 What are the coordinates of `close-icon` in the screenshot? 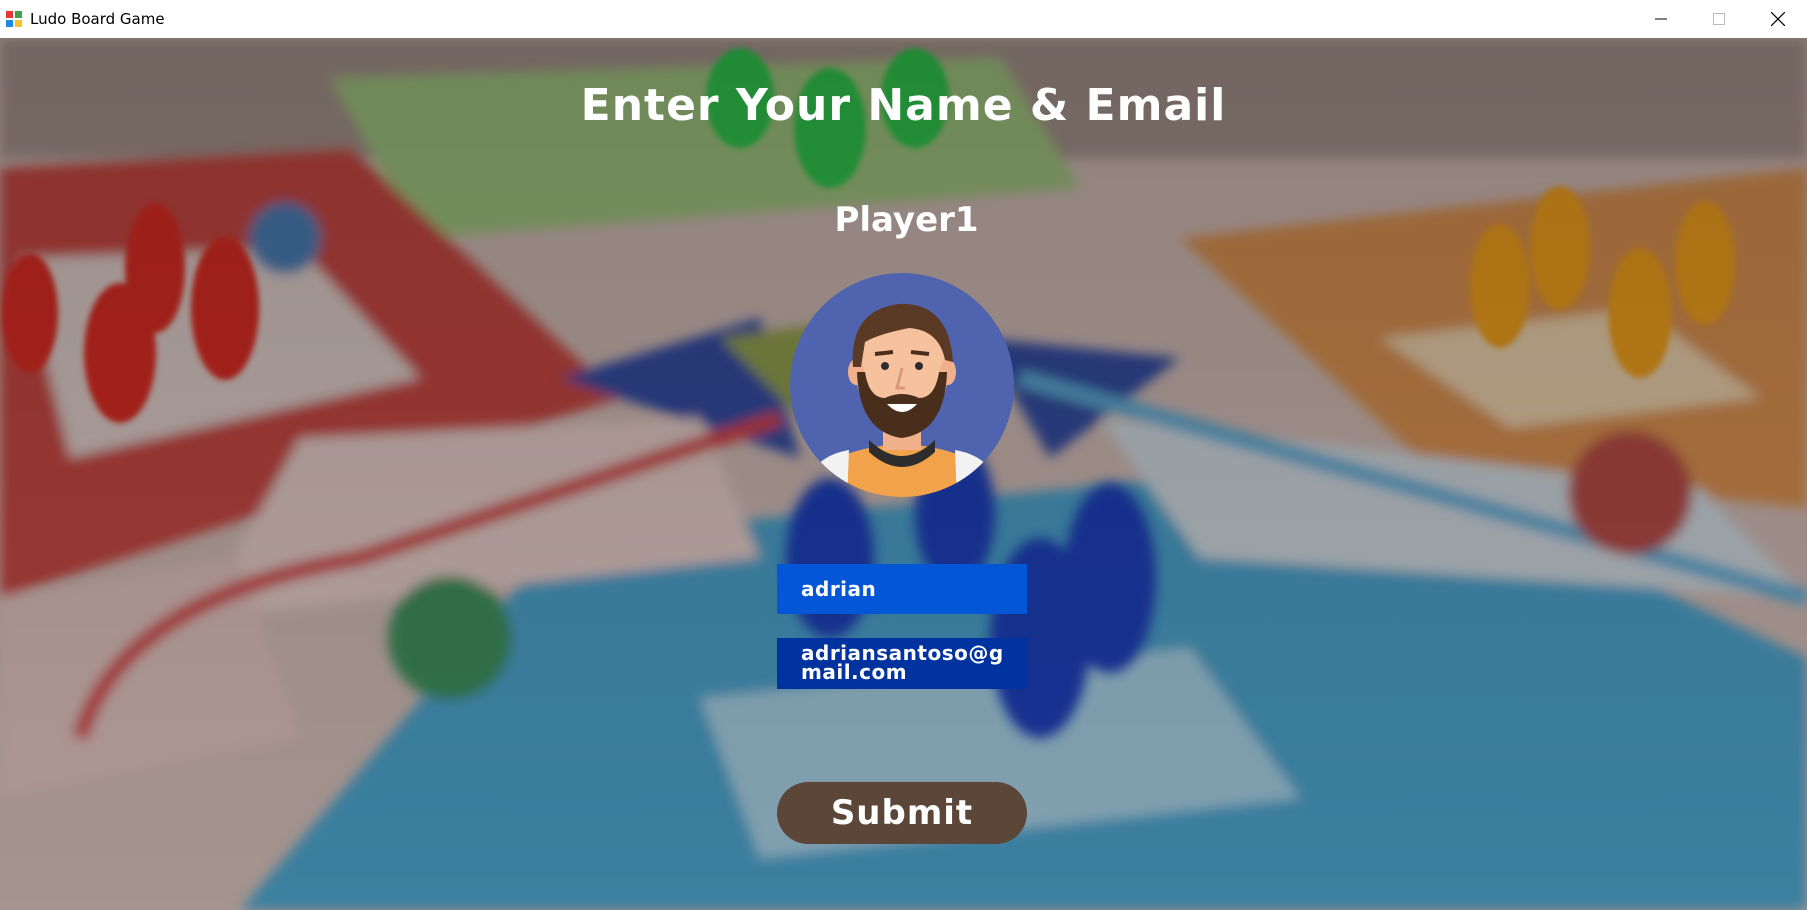 It's located at (1778, 19).